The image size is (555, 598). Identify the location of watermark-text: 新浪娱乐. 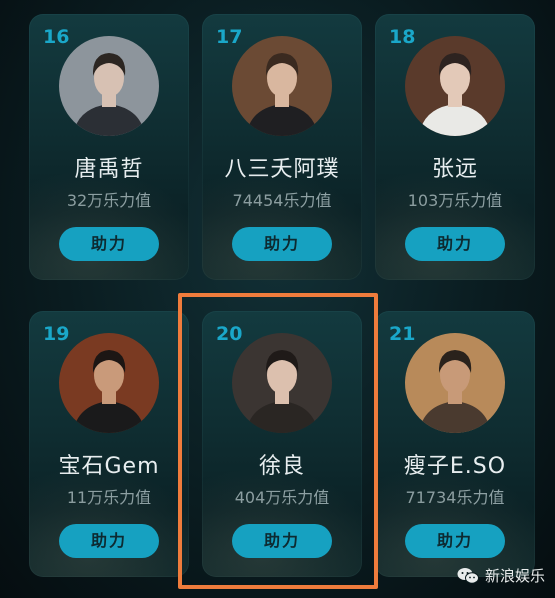
(514, 576).